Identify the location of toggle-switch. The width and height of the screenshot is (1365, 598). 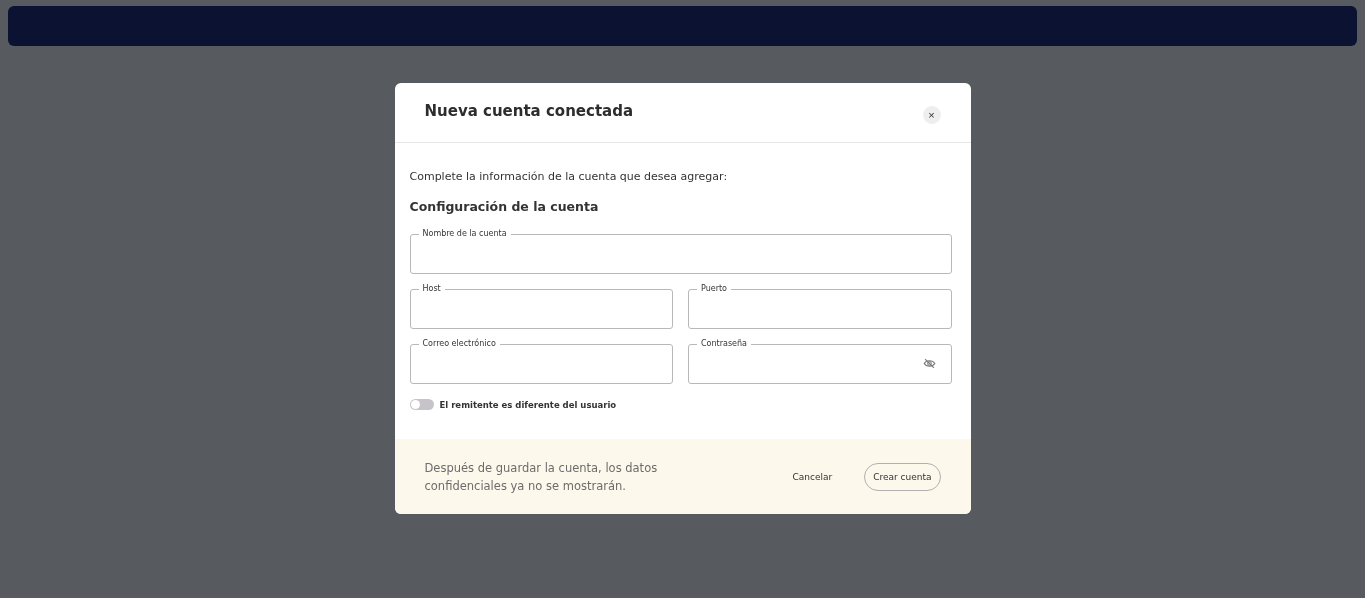
(421, 404).